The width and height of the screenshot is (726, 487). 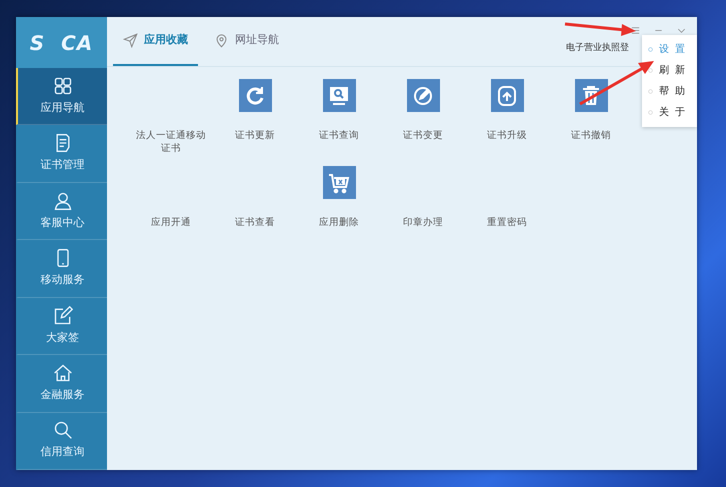 I want to click on person-icon, so click(x=62, y=200).